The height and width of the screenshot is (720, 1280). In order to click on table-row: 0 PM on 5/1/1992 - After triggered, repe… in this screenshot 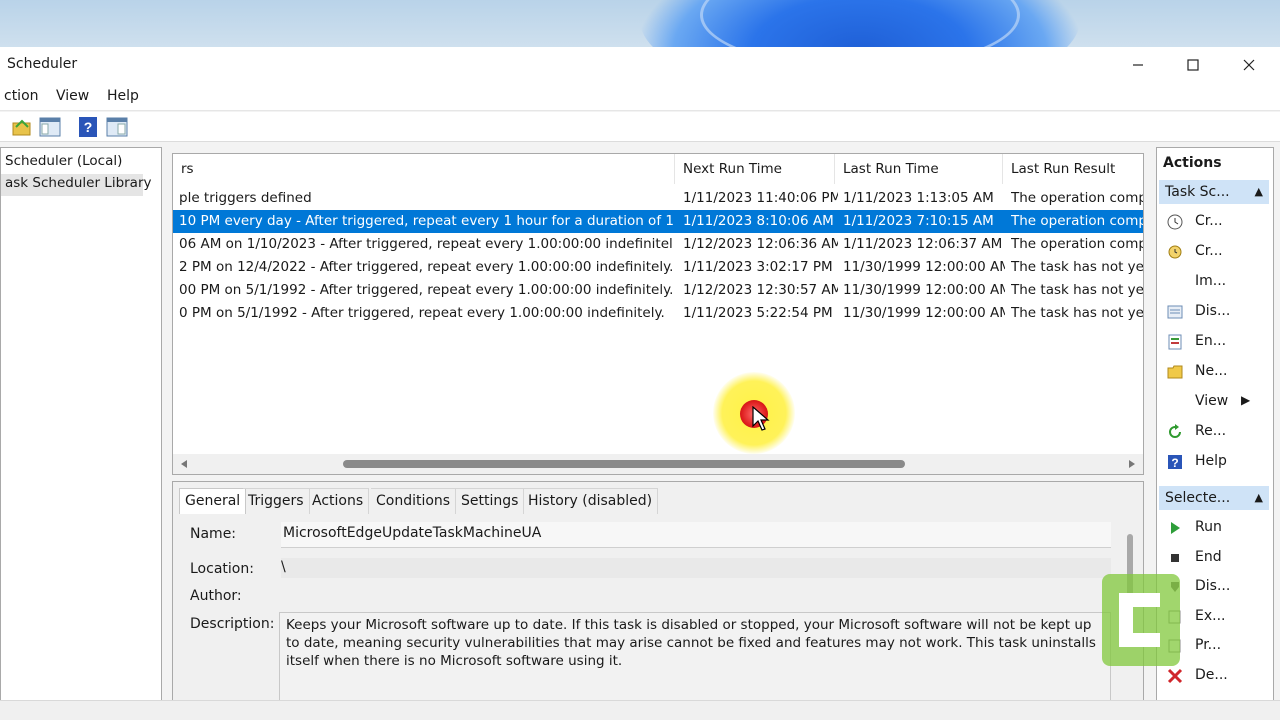, I will do `click(658, 313)`.